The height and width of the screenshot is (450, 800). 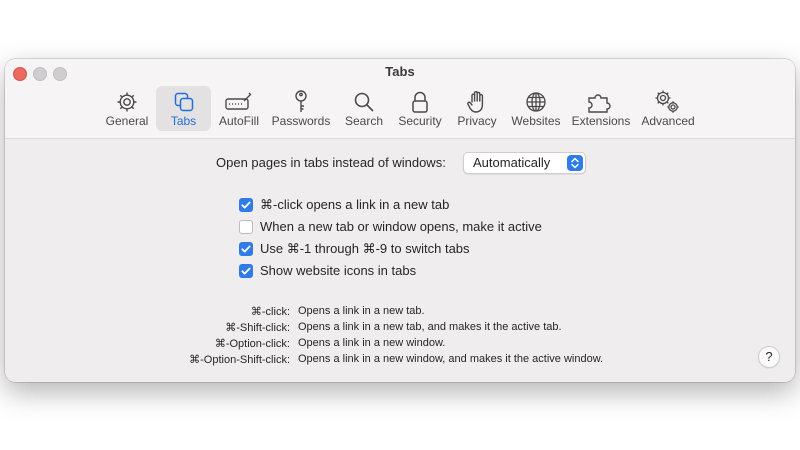 What do you see at coordinates (257, 328) in the screenshot?
I see `legend-key: ⌘-Shift-click:` at bounding box center [257, 328].